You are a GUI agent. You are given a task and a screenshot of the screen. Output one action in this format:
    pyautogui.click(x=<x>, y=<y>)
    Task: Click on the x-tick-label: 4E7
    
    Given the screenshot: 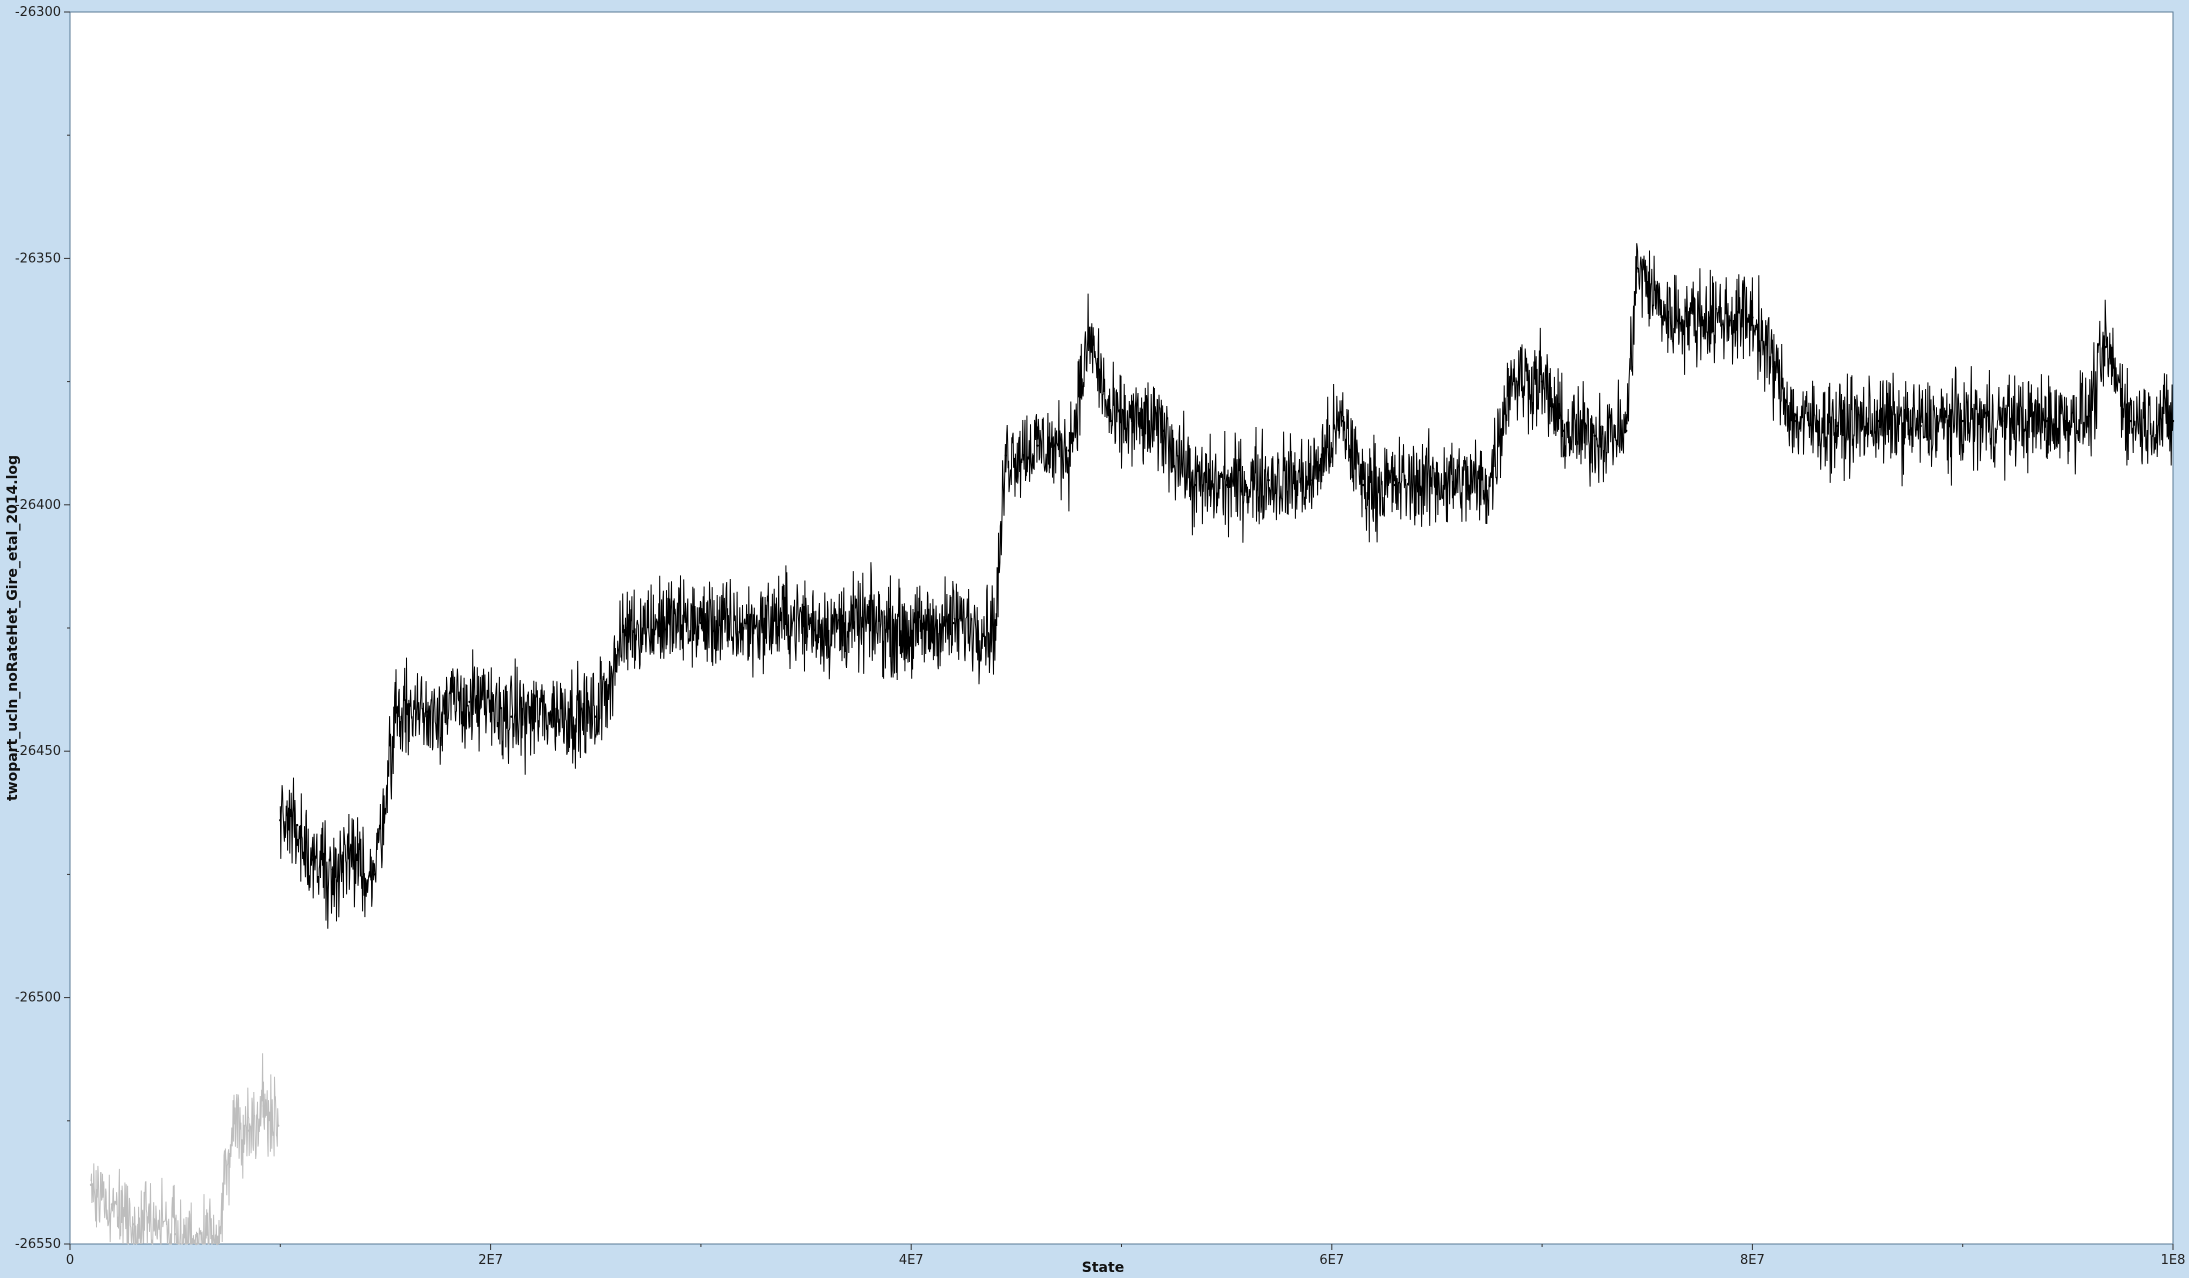 What is the action you would take?
    pyautogui.click(x=911, y=1260)
    